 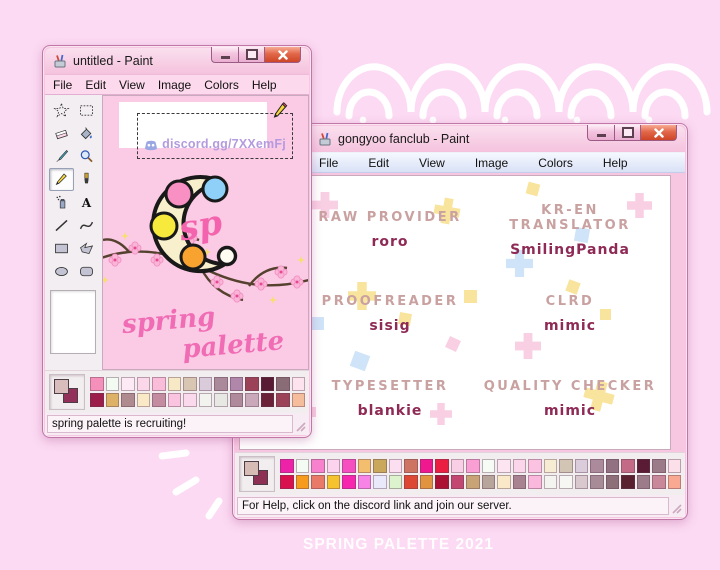 What do you see at coordinates (61, 202) in the screenshot?
I see `tool-airbrush` at bounding box center [61, 202].